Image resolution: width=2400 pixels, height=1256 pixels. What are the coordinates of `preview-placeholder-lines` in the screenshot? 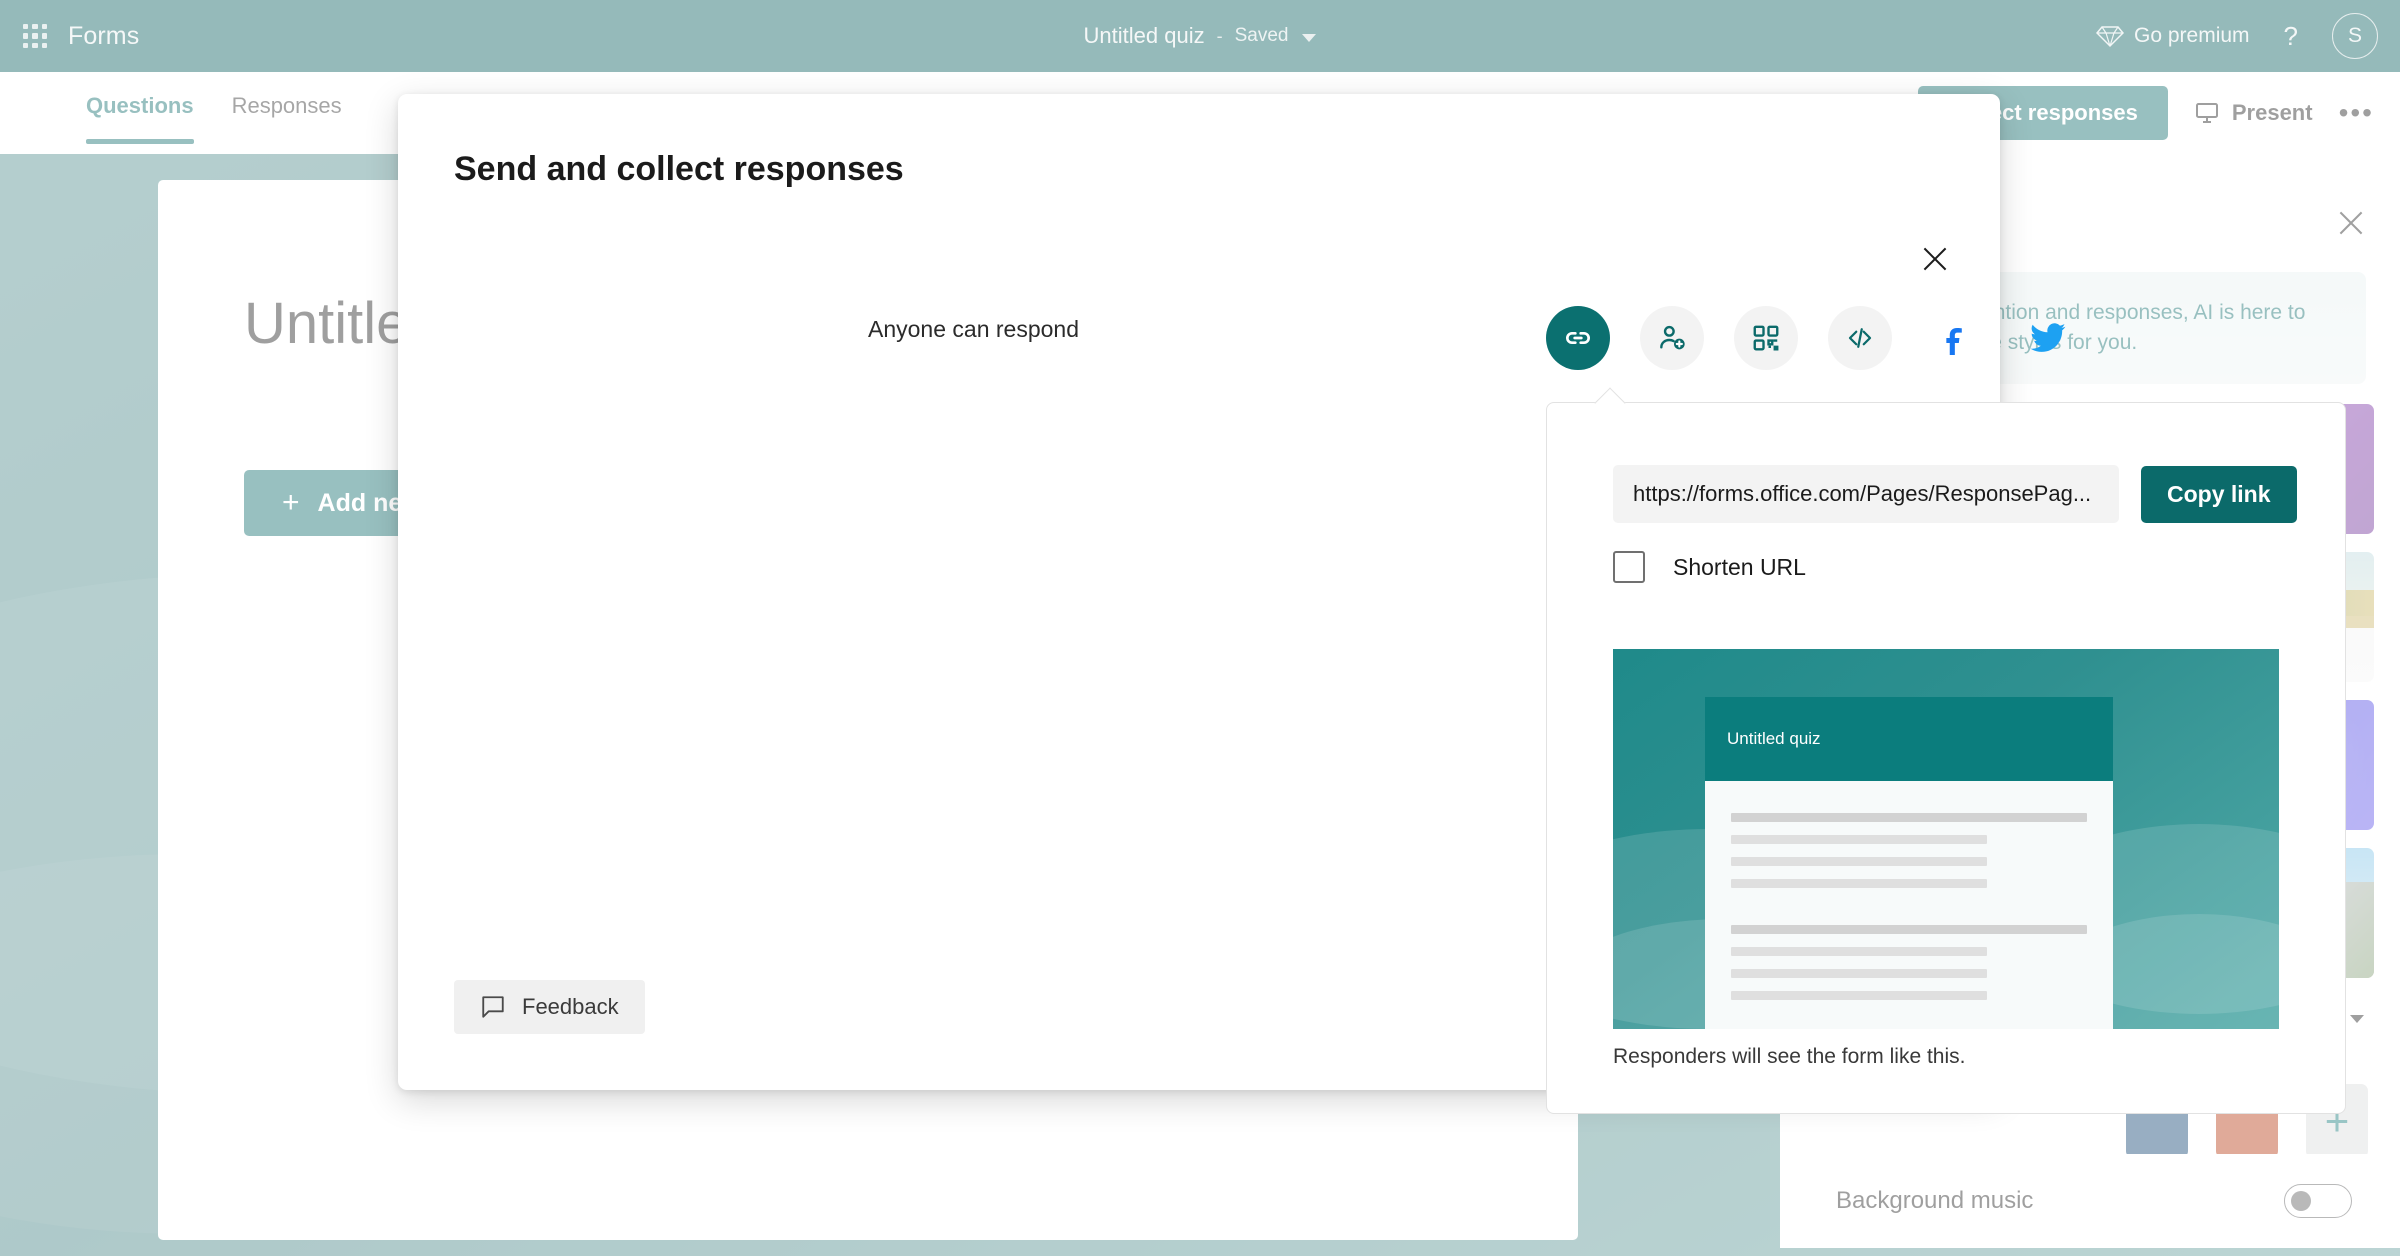 It's located at (1909, 890).